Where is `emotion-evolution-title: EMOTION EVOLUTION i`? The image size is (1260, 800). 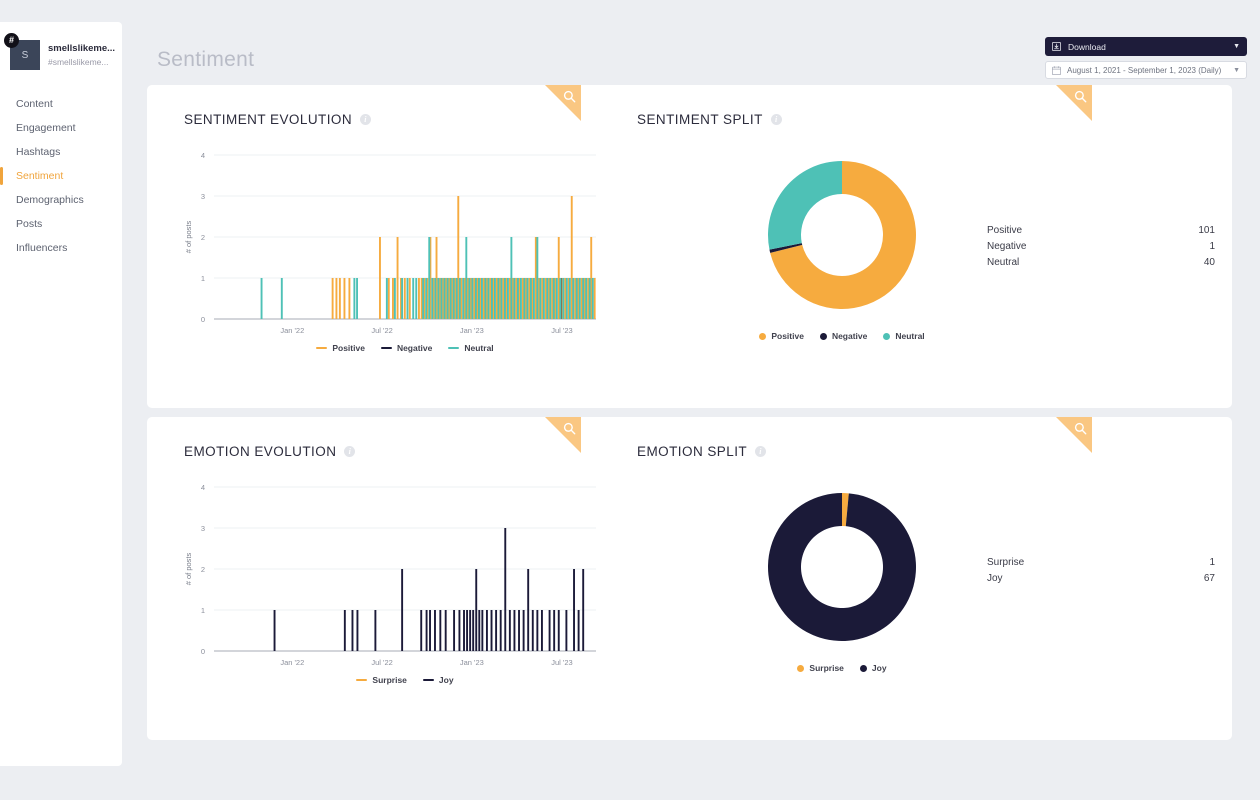
emotion-evolution-title: EMOTION EVOLUTION i is located at coordinates (270, 451).